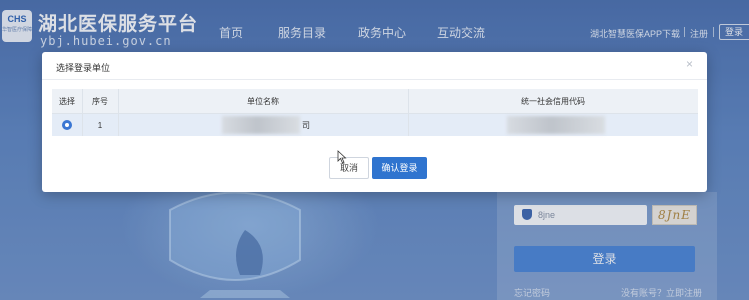 This screenshot has width=749, height=300. Describe the element at coordinates (342, 157) in the screenshot. I see `mouse-cursor-icon` at that location.